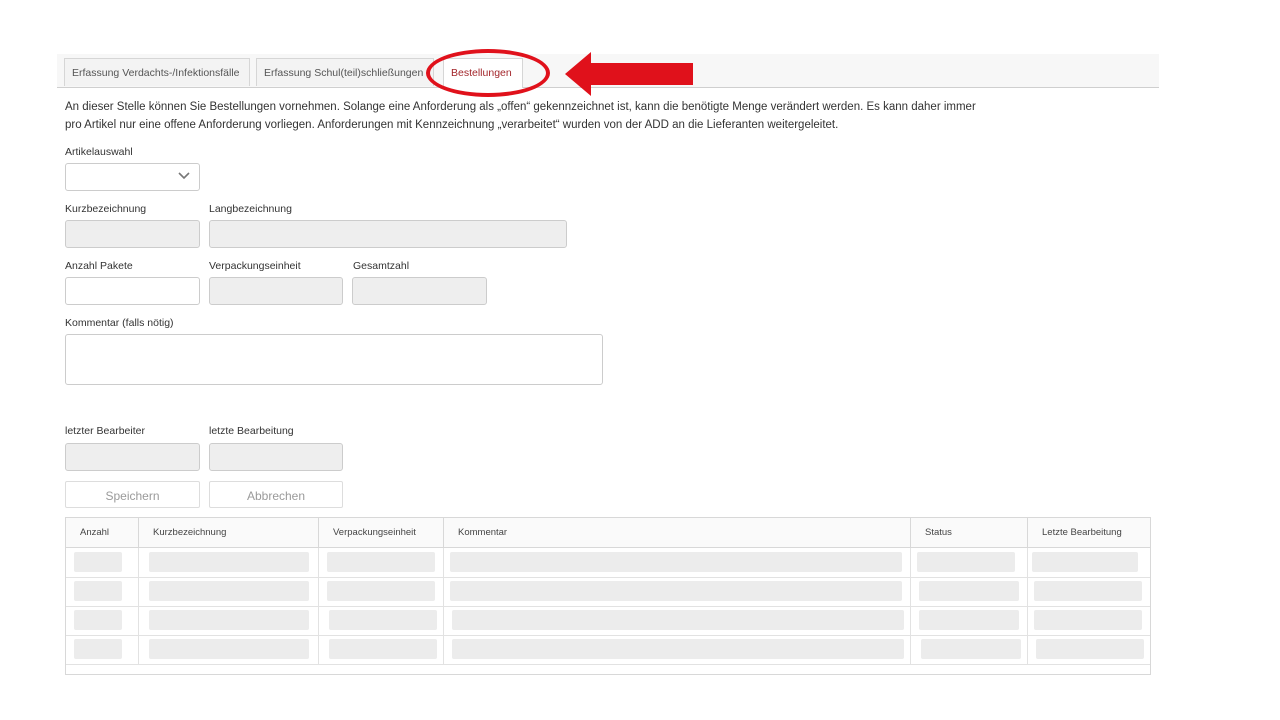  What do you see at coordinates (677, 532) in the screenshot?
I see `column-header-kommentar: Kommentar` at bounding box center [677, 532].